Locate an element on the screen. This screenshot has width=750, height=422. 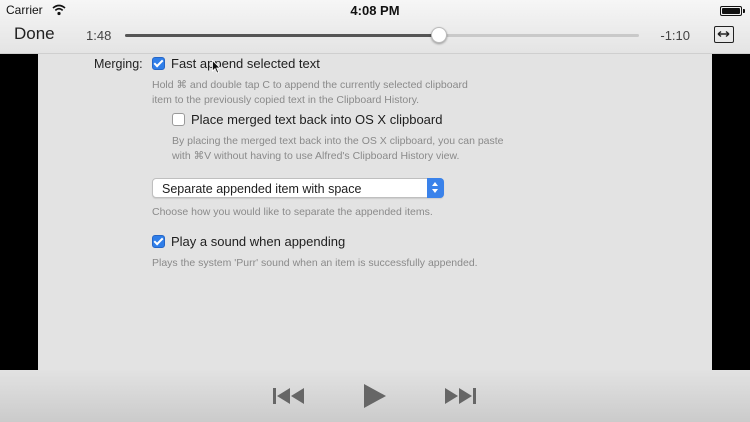
skip-forward-icon is located at coordinates (460, 396).